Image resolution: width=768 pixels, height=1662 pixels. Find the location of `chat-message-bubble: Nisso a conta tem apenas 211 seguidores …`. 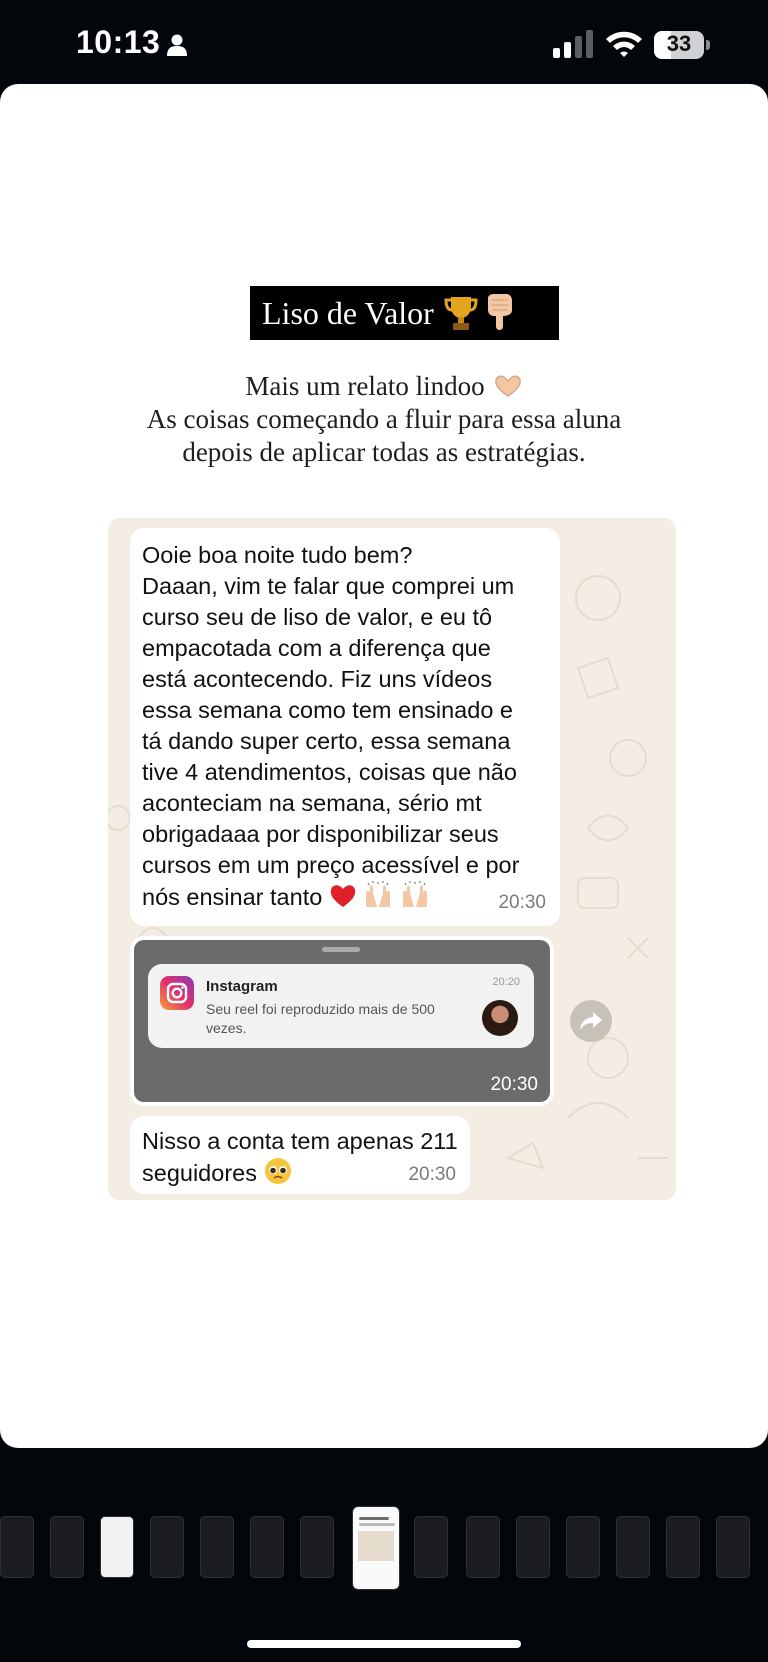

chat-message-bubble: Nisso a conta tem apenas 211 seguidores … is located at coordinates (300, 1155).